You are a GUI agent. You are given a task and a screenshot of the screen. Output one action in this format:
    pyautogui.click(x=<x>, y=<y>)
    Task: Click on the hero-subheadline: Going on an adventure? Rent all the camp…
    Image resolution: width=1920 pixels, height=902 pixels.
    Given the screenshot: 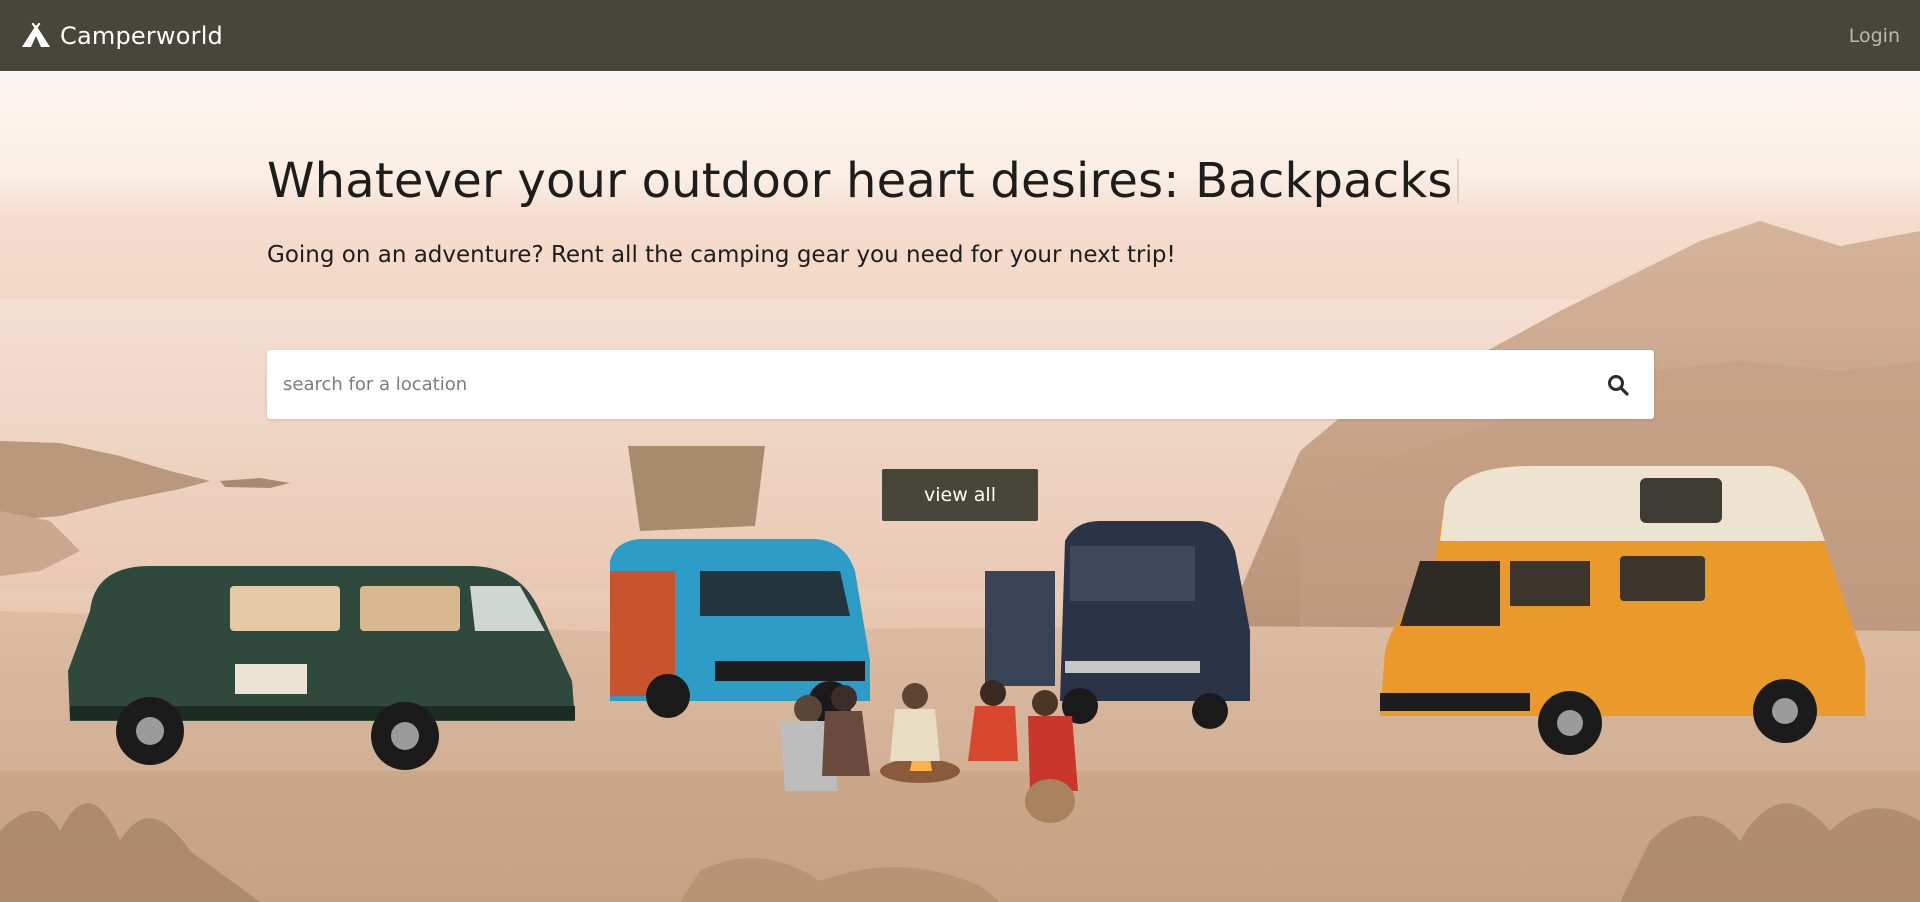 What is the action you would take?
    pyautogui.click(x=721, y=254)
    